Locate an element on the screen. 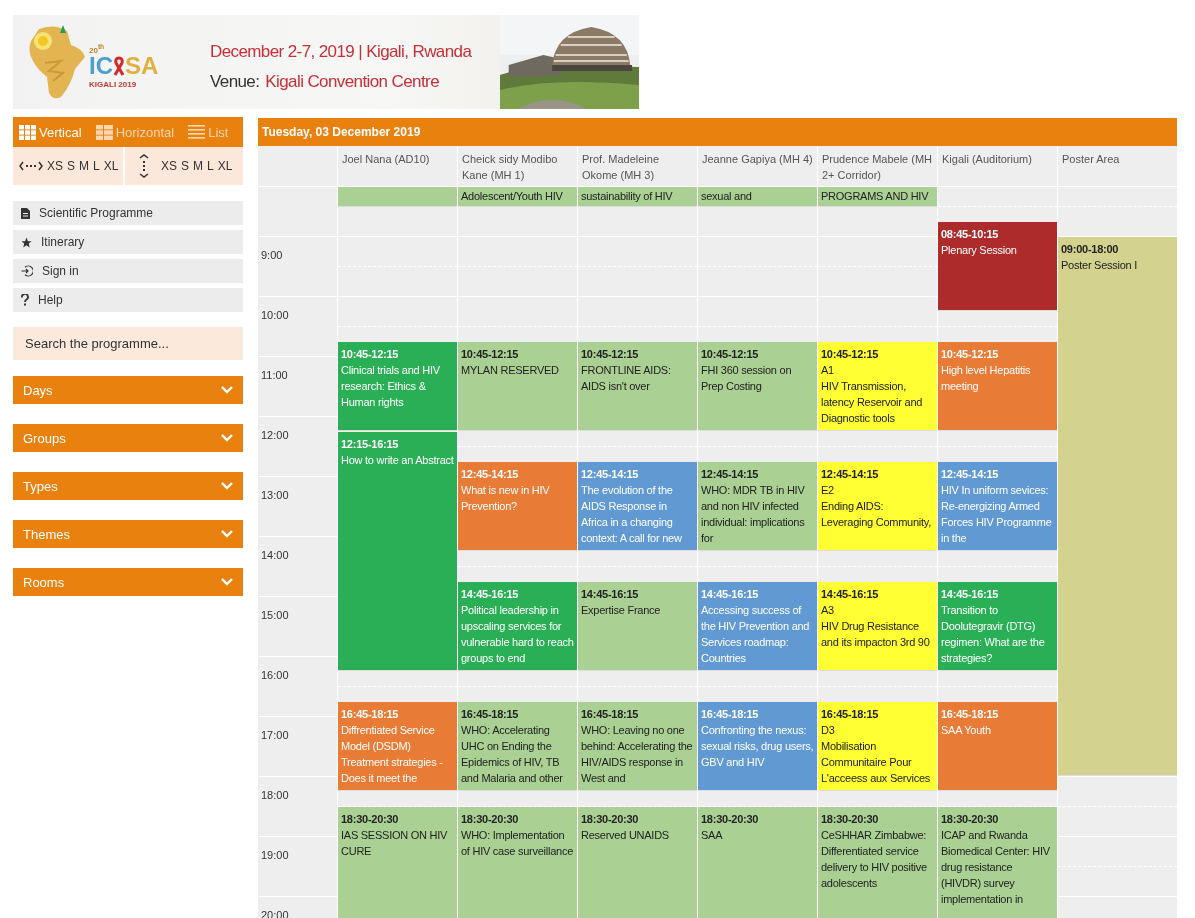 This screenshot has height=918, width=1195. session-block is located at coordinates (397, 197).